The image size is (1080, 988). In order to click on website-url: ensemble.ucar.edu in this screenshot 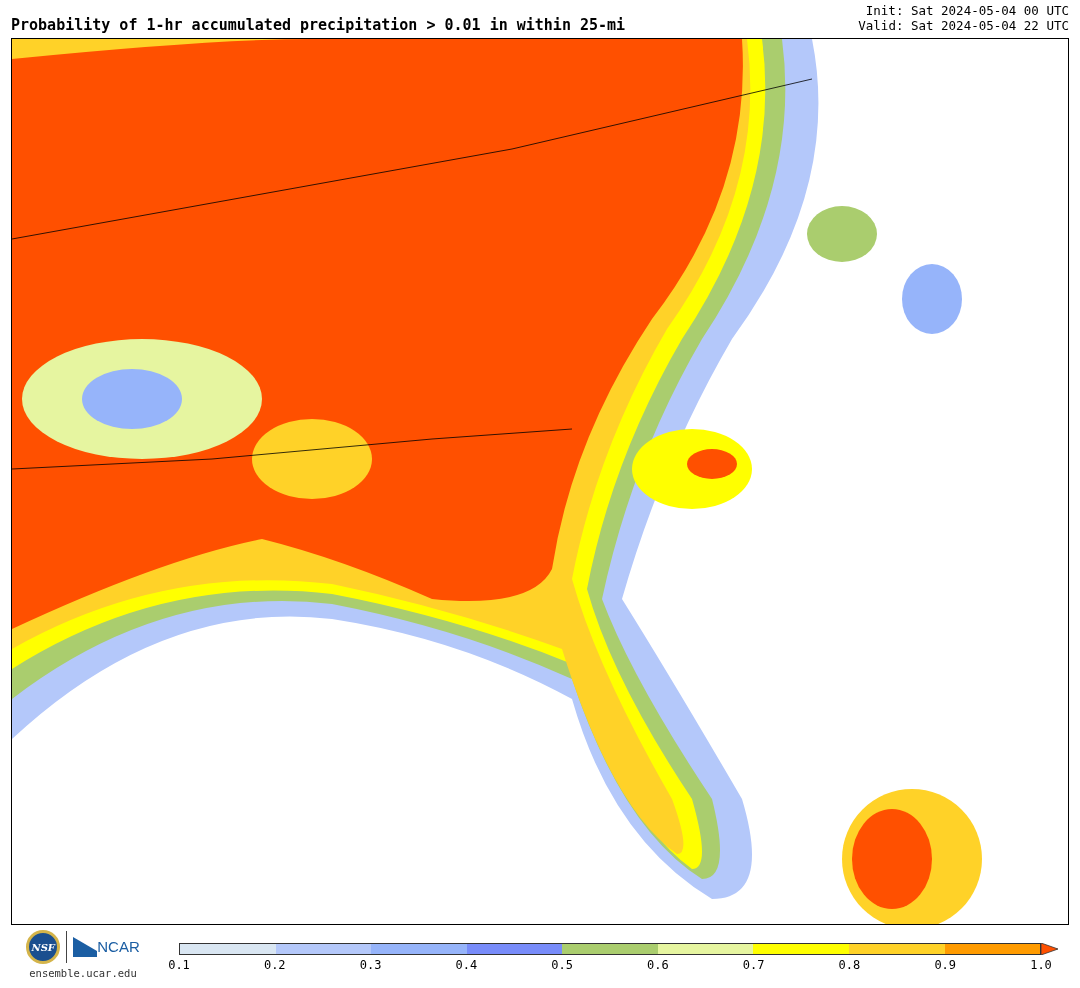, I will do `click(83, 973)`.